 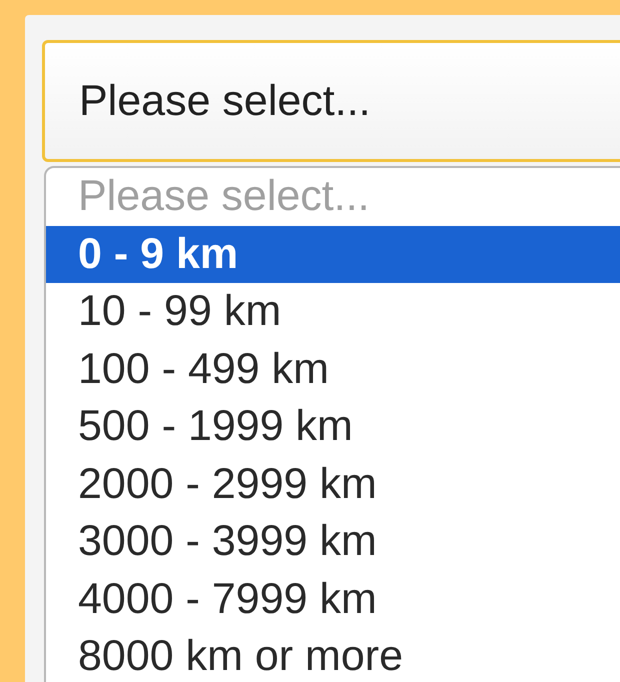 What do you see at coordinates (333, 484) in the screenshot?
I see `dropdown-option: 2000 - 2999 km` at bounding box center [333, 484].